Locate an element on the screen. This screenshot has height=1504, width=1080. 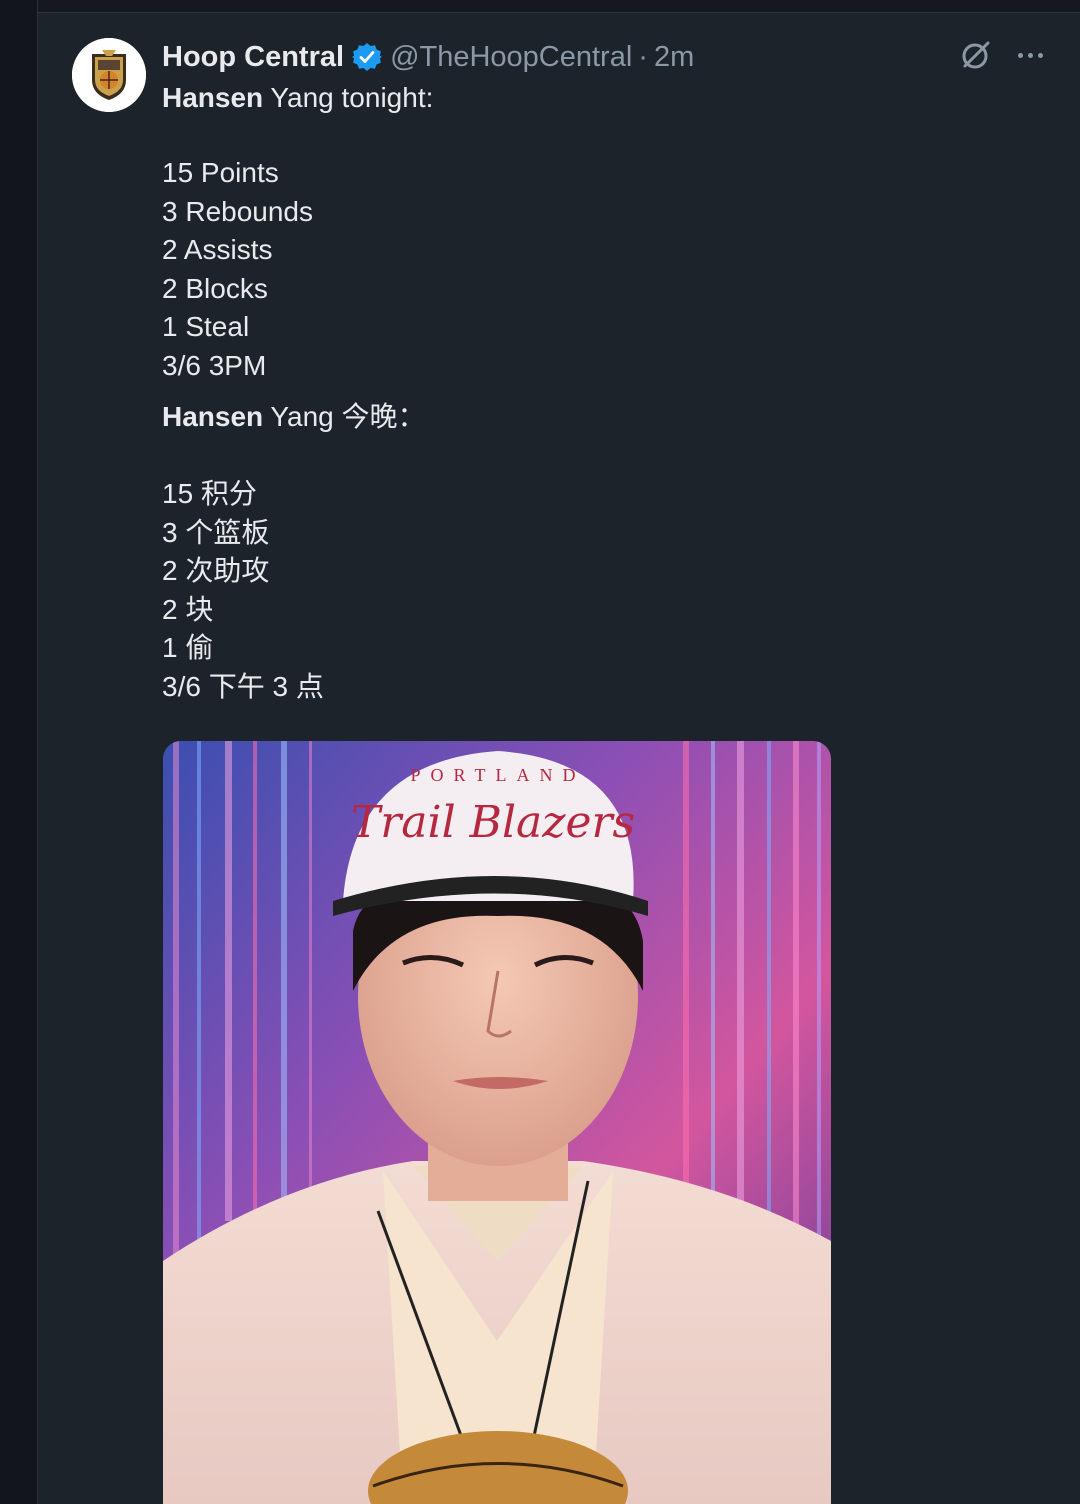
cap-text-script: Trail Blazers is located at coordinates (493, 822).